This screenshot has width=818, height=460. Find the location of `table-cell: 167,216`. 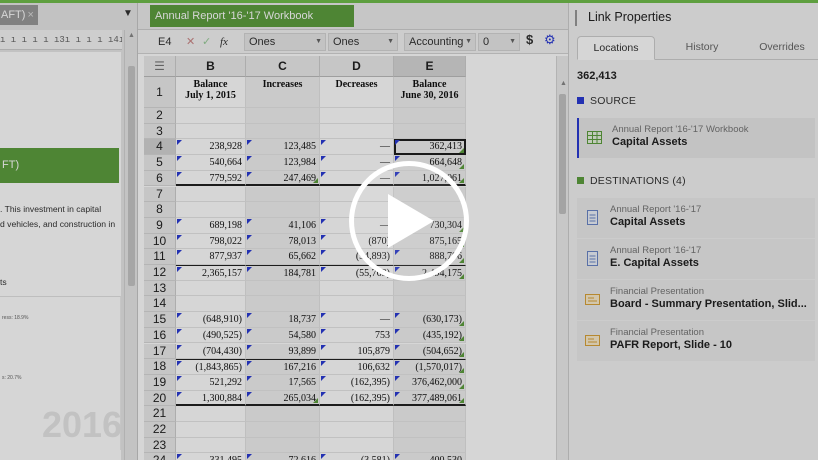

table-cell: 167,216 is located at coordinates (283, 367).